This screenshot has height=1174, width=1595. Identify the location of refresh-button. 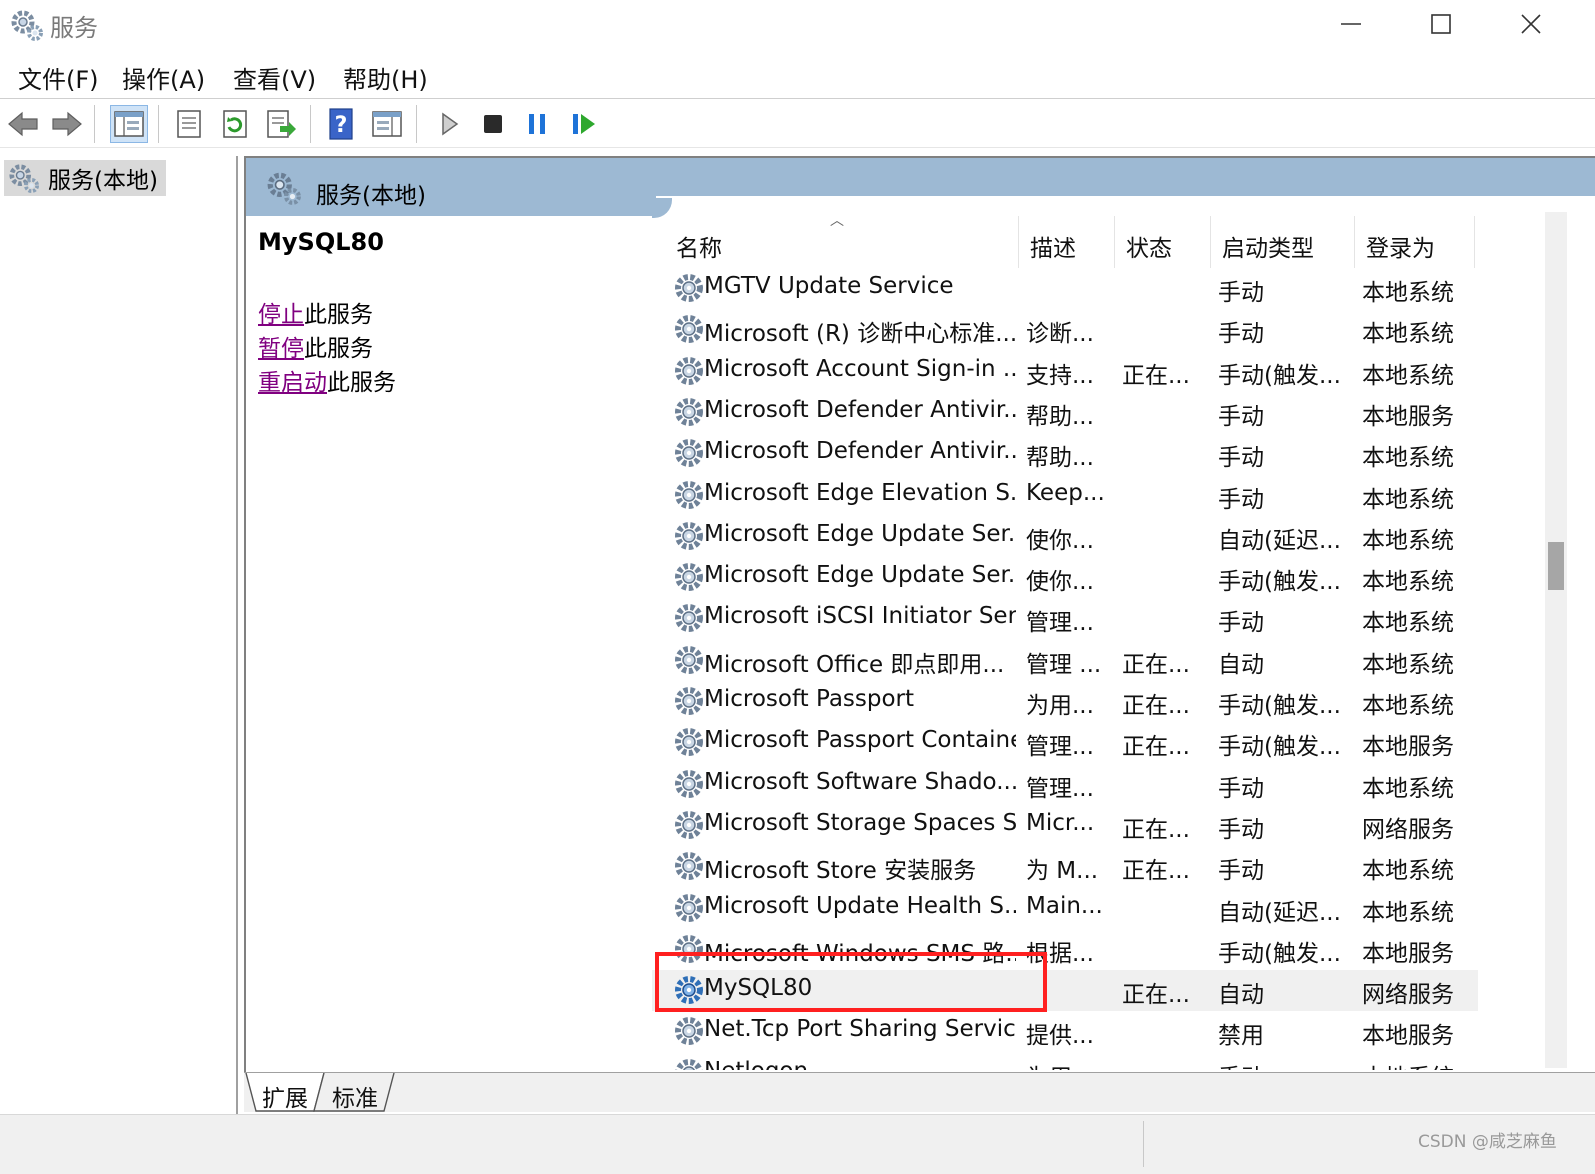
(235, 124).